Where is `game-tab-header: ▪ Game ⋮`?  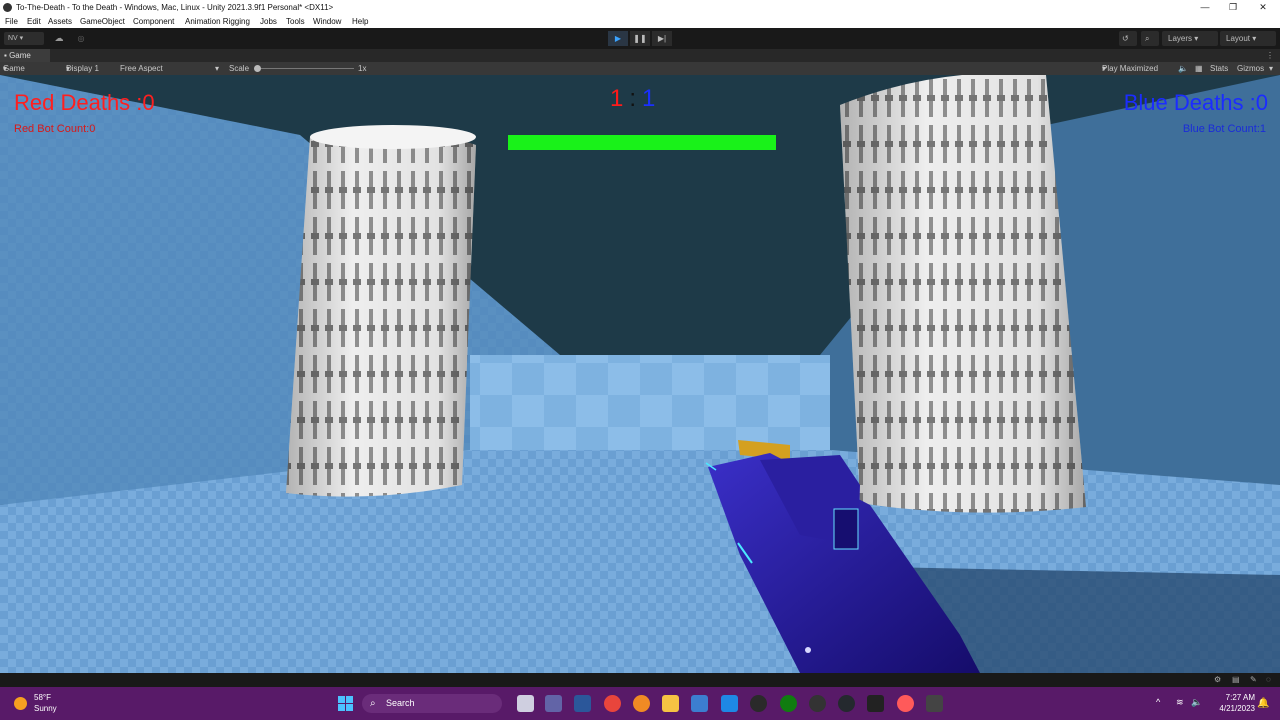 game-tab-header: ▪ Game ⋮ is located at coordinates (640, 56).